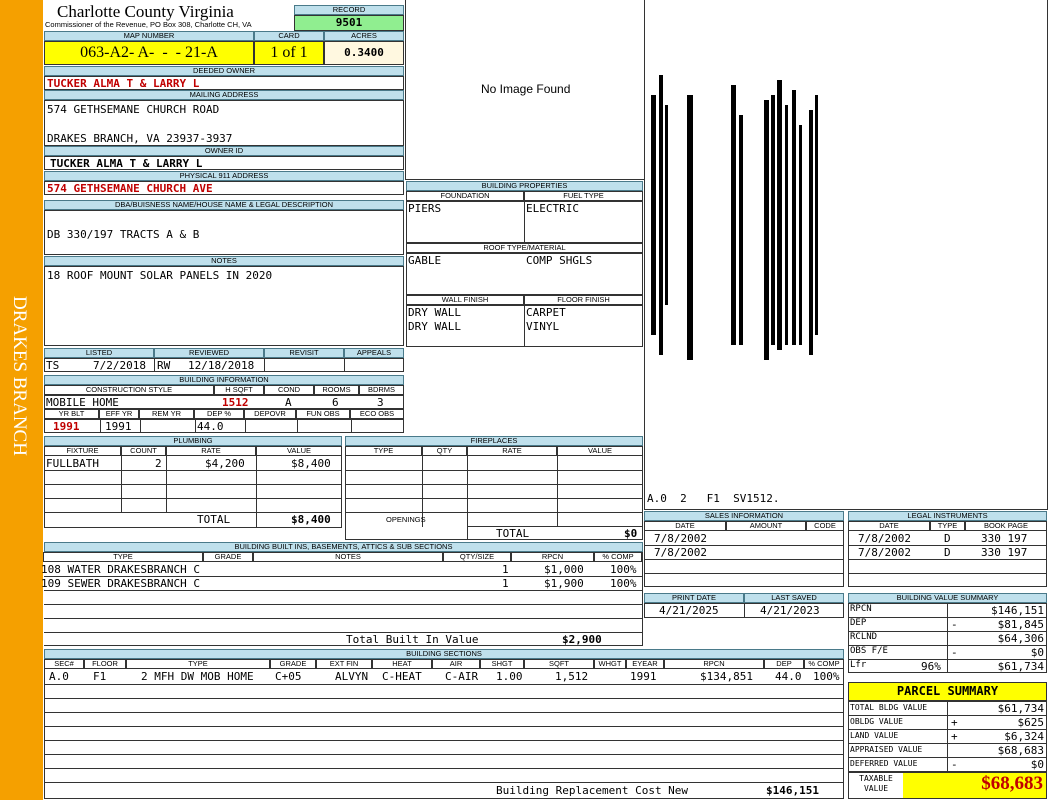 The image size is (1050, 800). What do you see at coordinates (293, 664) in the screenshot?
I see `sec-h-grade: GRADE` at bounding box center [293, 664].